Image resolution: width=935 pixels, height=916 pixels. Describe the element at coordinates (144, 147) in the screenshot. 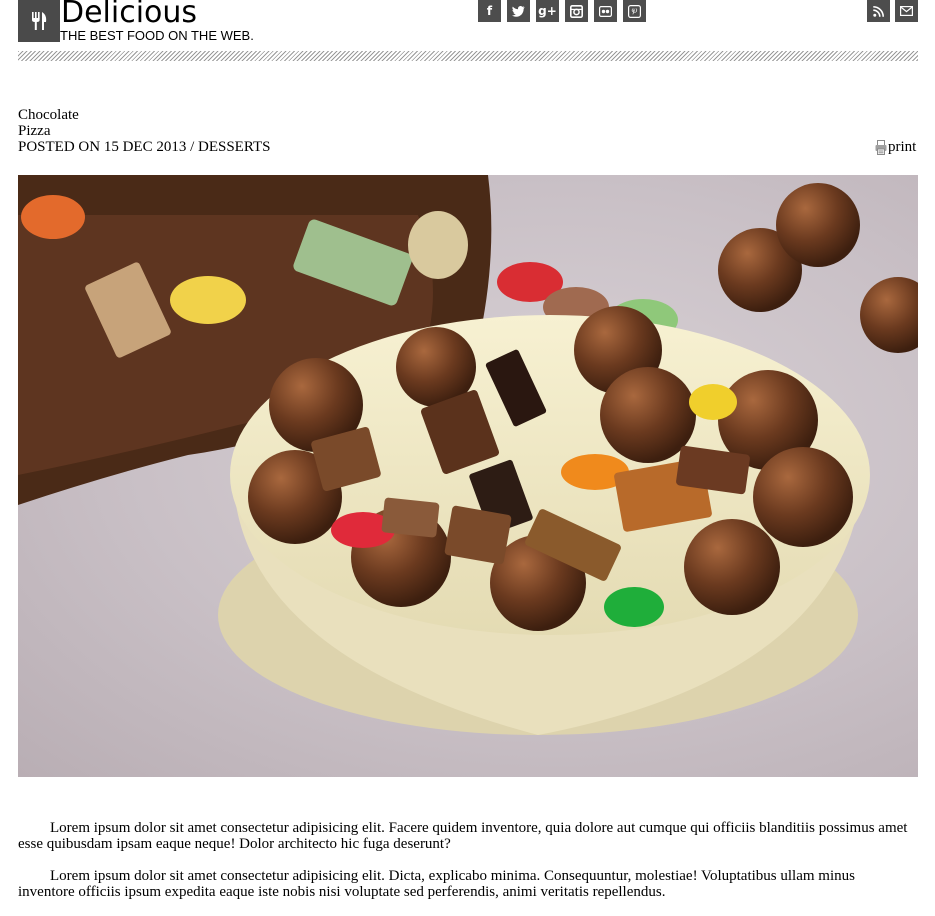

I see `post-meta: POSTED ON 15 DEC 2013 / DESSERTS` at that location.